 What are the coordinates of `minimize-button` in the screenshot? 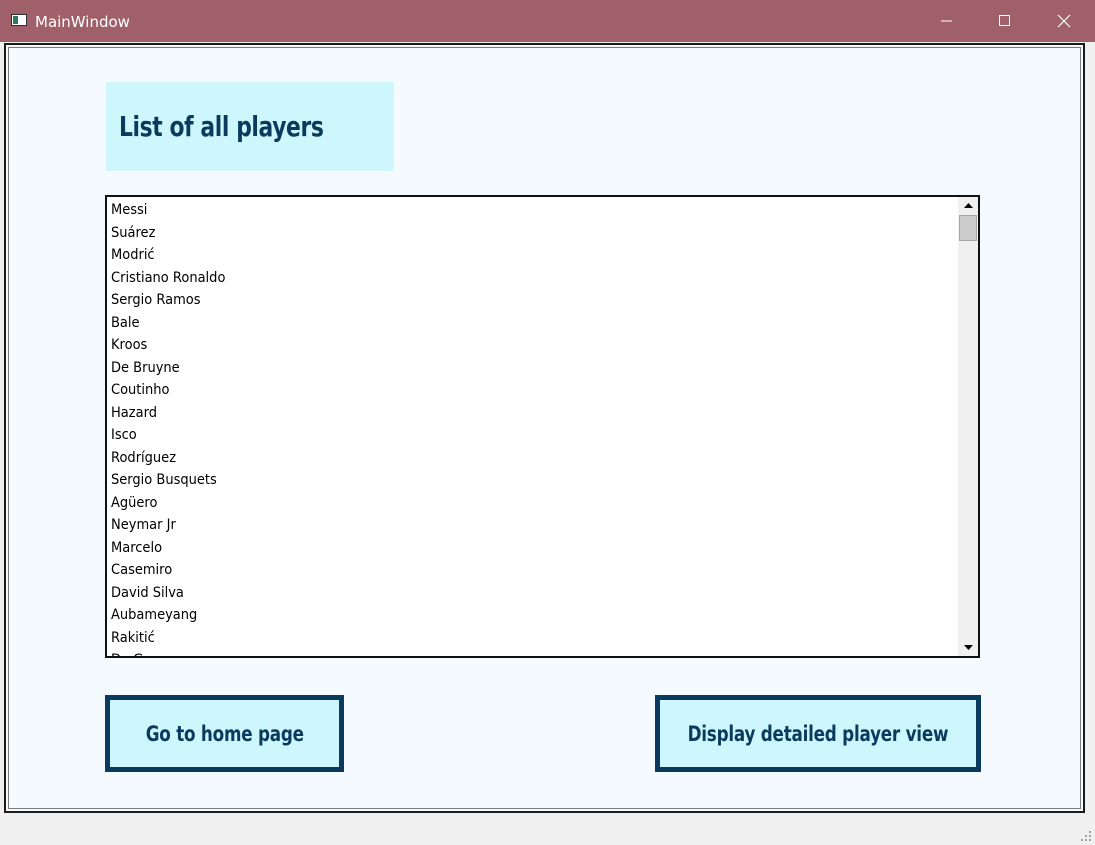 It's located at (947, 21).